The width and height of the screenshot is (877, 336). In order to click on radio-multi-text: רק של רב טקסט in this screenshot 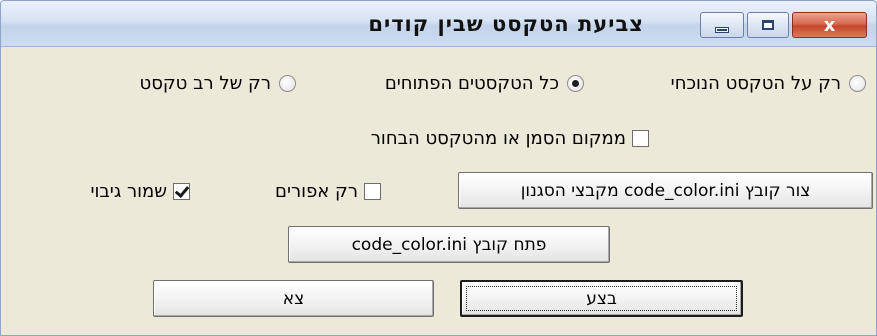, I will do `click(218, 83)`.